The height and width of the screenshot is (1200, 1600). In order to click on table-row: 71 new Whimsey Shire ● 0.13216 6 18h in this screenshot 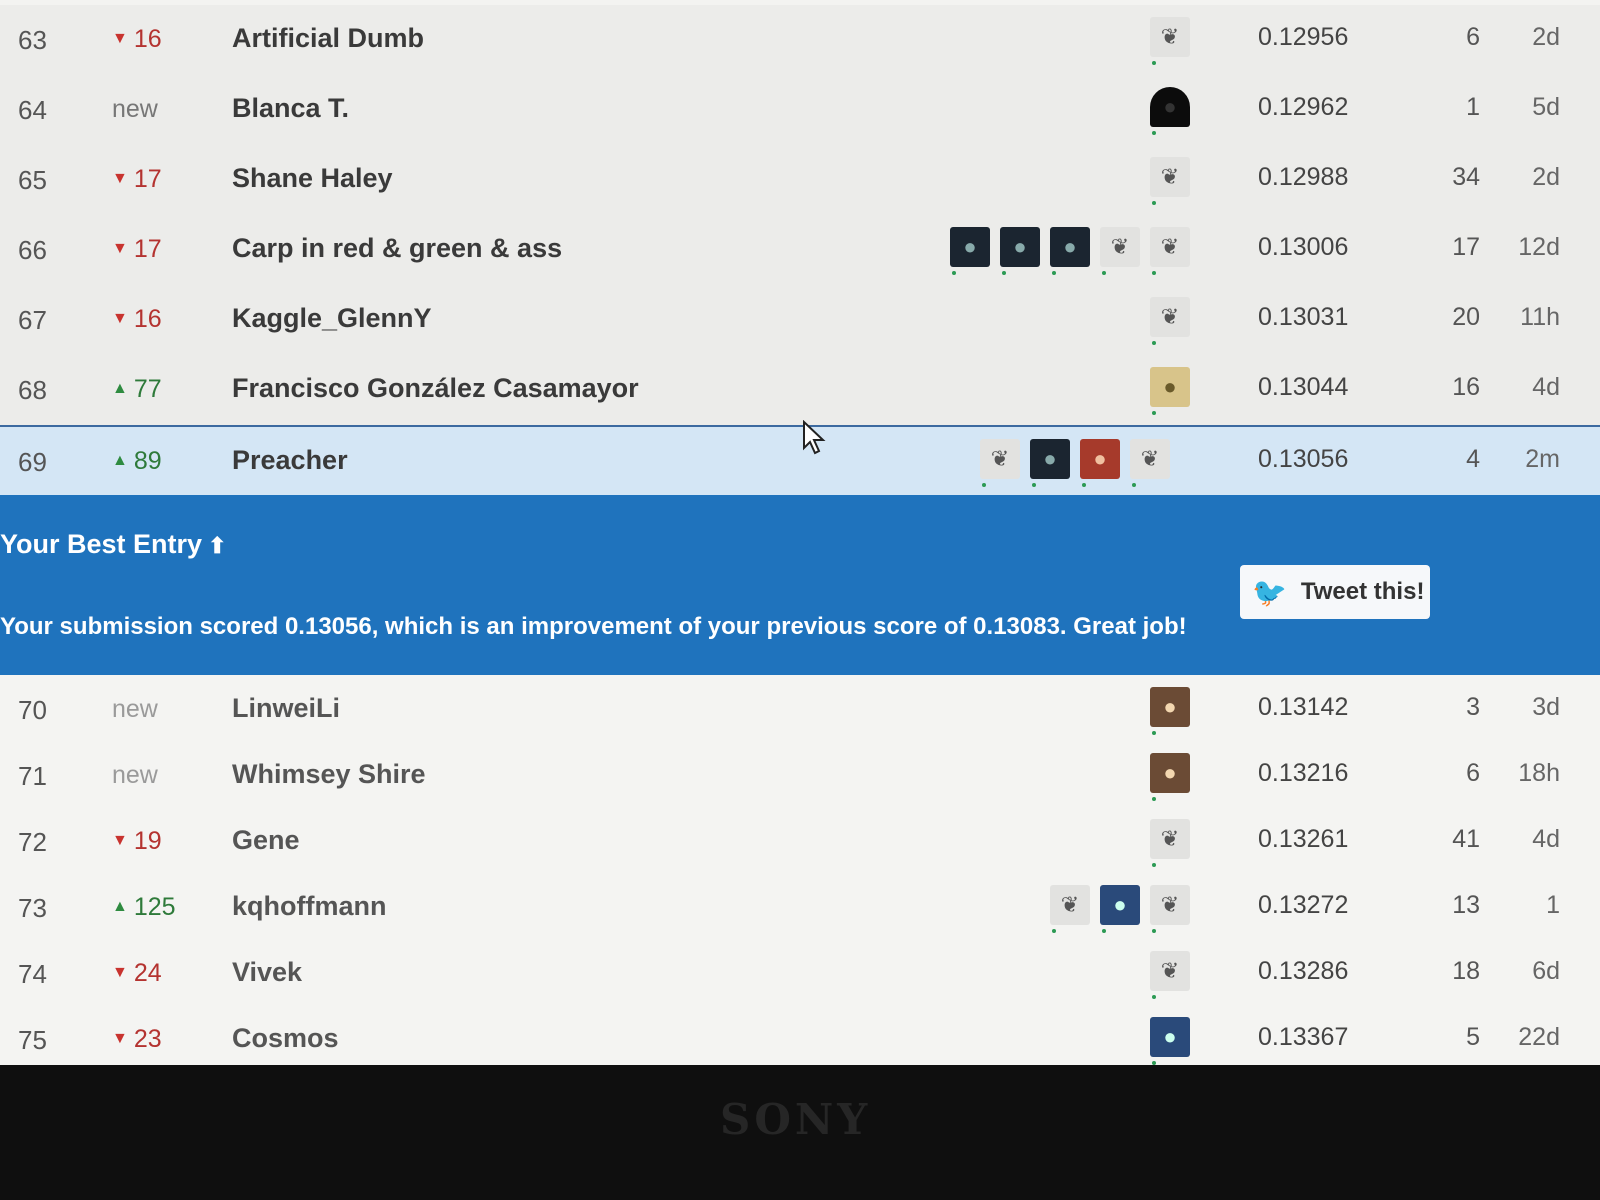, I will do `click(800, 776)`.